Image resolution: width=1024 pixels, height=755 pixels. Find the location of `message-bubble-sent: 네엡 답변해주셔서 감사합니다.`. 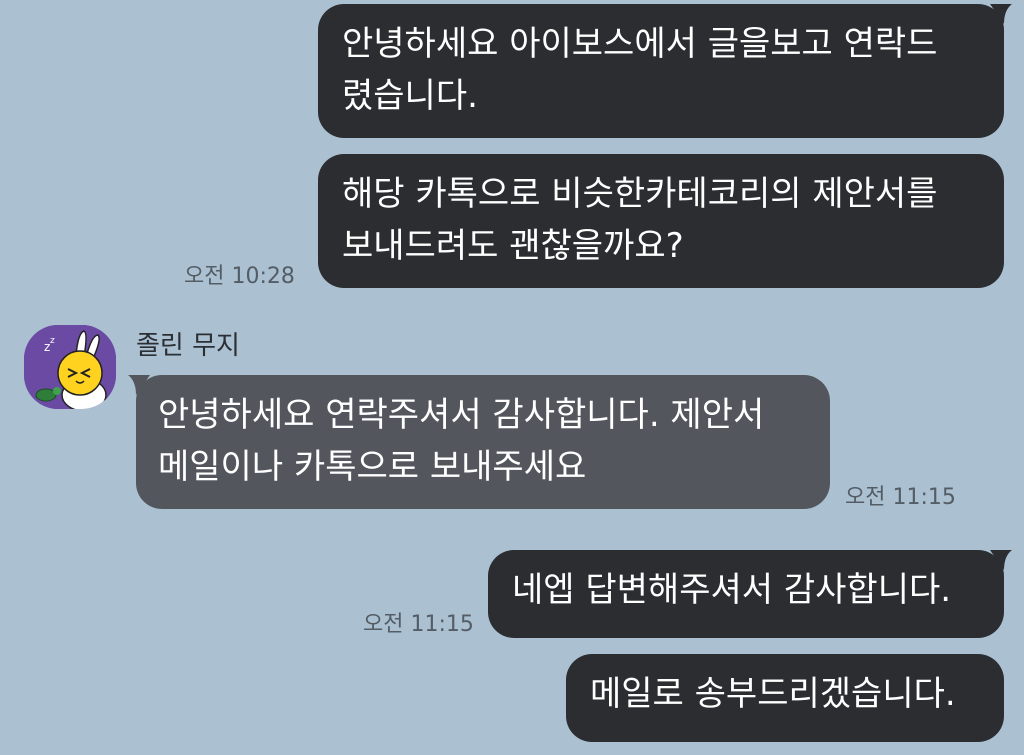

message-bubble-sent: 네엡 답변해주셔서 감사합니다. is located at coordinates (746, 594).